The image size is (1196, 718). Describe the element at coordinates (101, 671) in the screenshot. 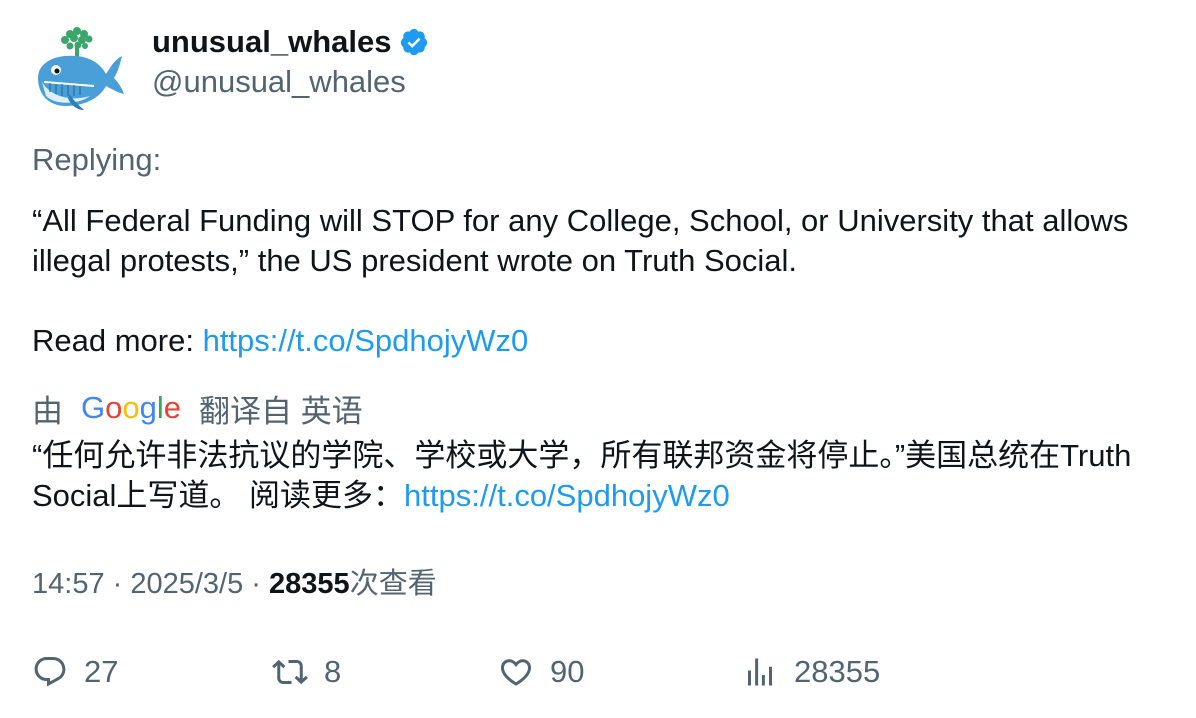

I see `reply-count: 27` at that location.